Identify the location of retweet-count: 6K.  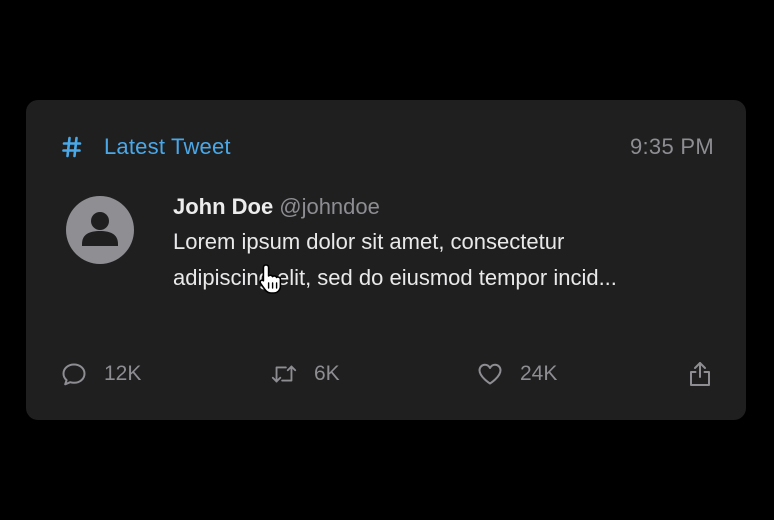
(327, 373).